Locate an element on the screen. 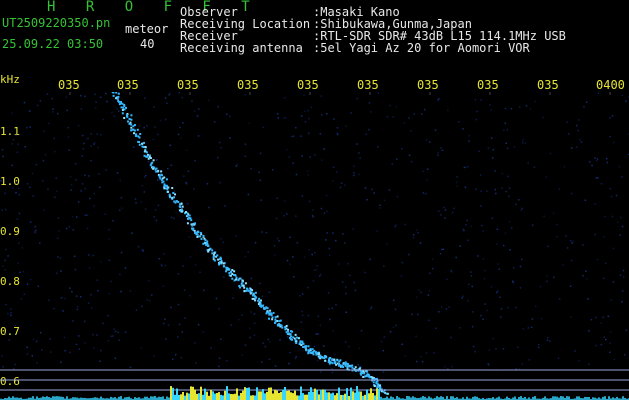  time-tick: 035 is located at coordinates (308, 85).